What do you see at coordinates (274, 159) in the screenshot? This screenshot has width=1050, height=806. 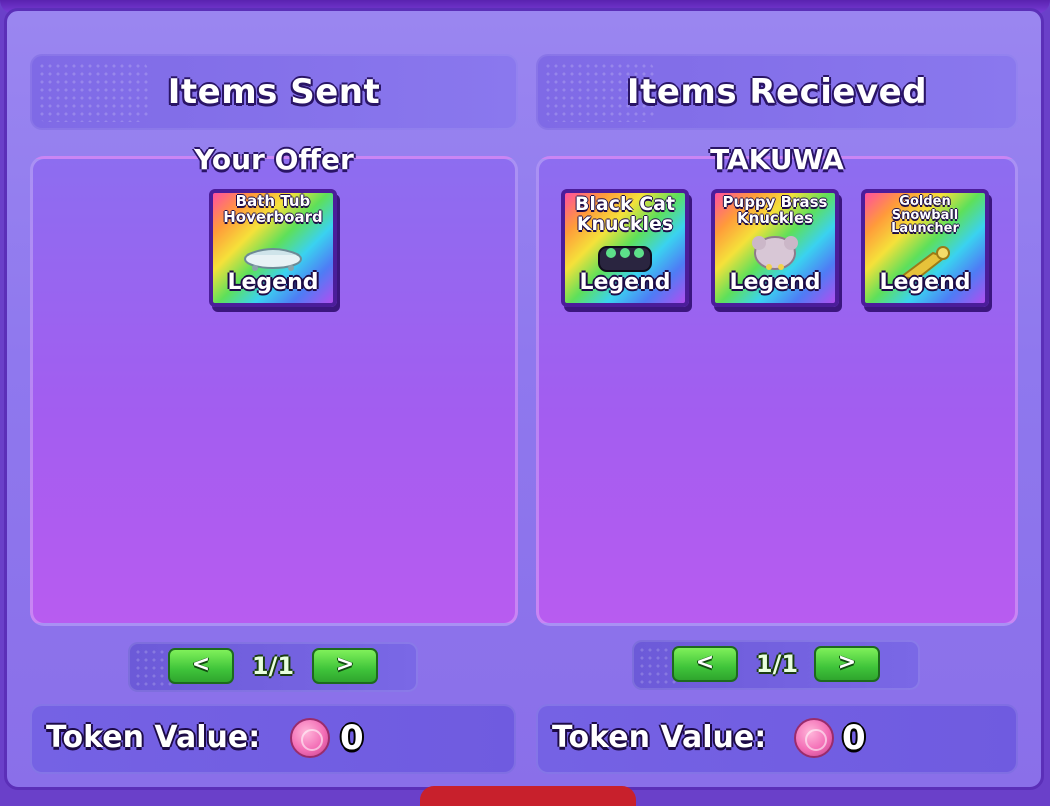 I see `your-offer-title: Your Offer` at bounding box center [274, 159].